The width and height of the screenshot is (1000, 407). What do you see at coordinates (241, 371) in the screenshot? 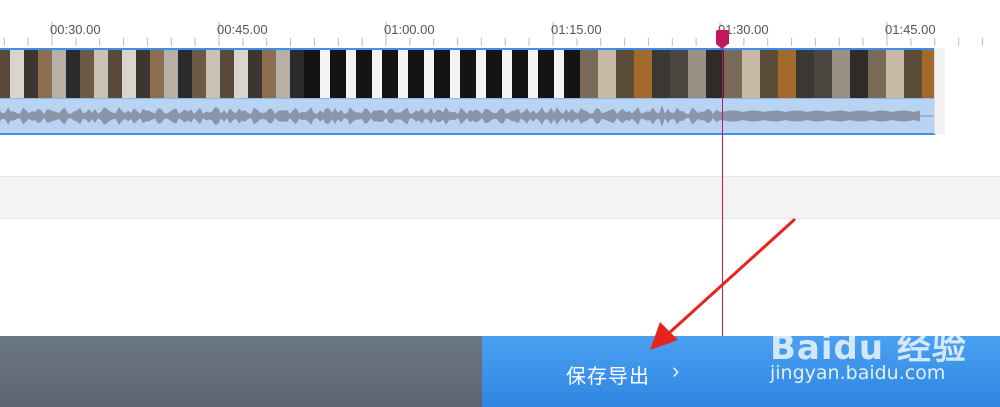
I see `bottom-bar` at bounding box center [241, 371].